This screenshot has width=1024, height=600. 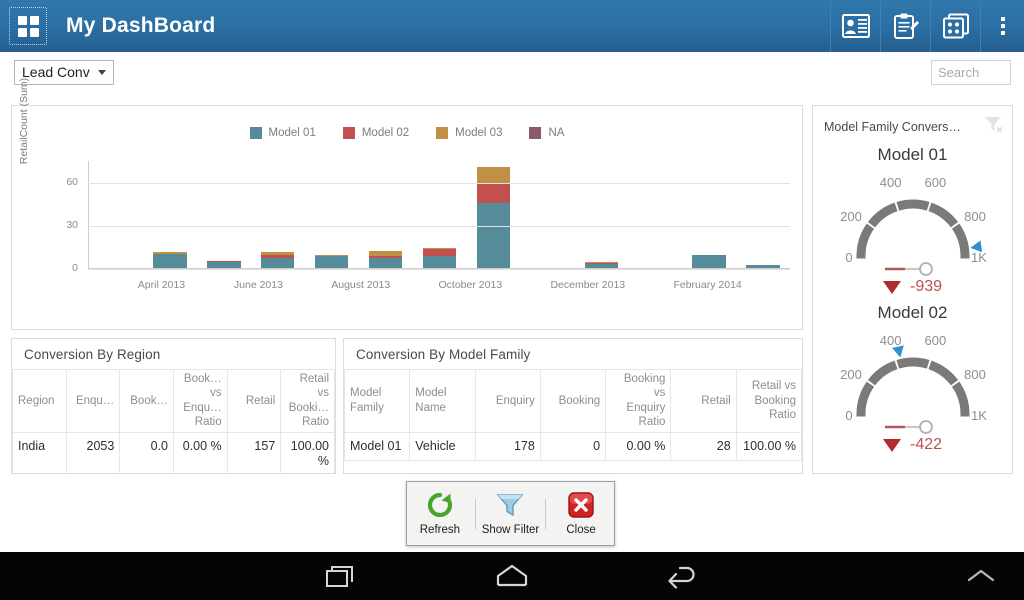 What do you see at coordinates (510, 505) in the screenshot?
I see `funnel-icon` at bounding box center [510, 505].